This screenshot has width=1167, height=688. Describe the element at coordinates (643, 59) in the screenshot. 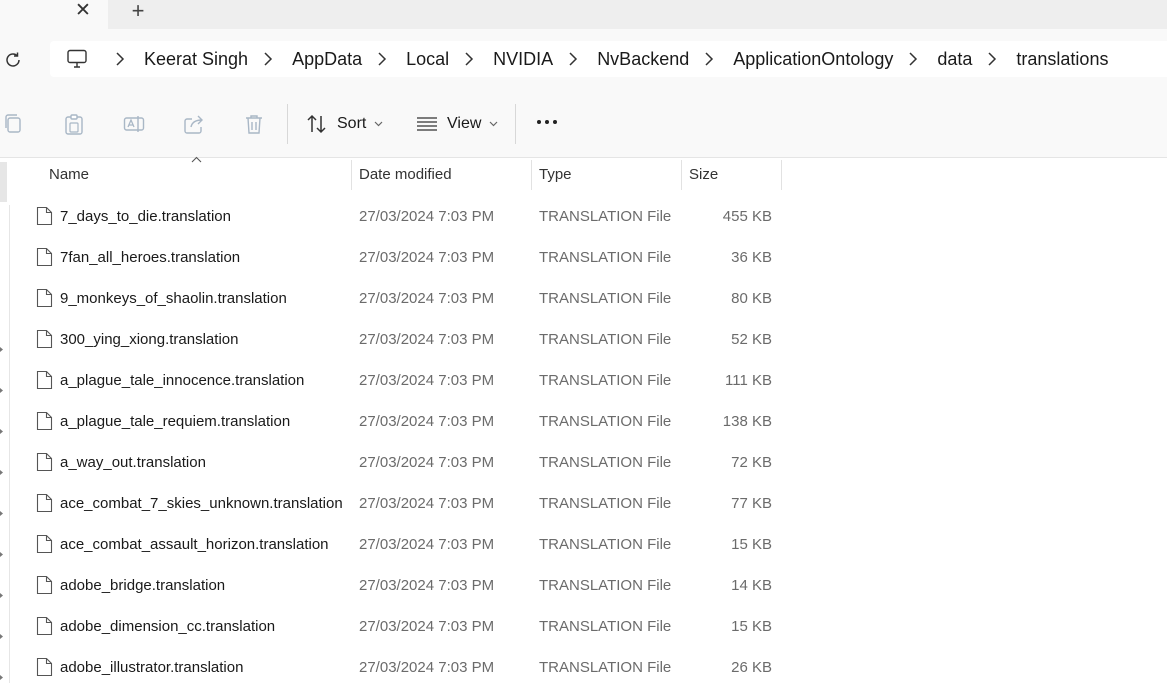

I see `breadcrumb-item: NvBackend` at that location.